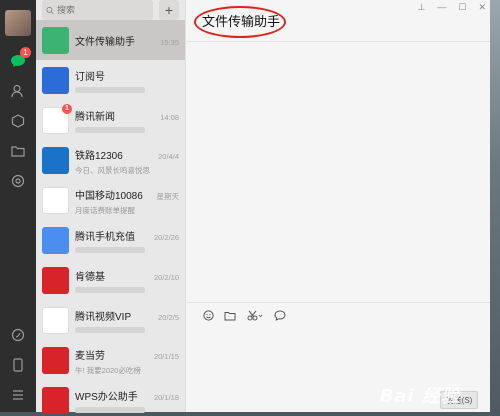 This screenshot has width=500, height=416. I want to click on collections-nav-icon, so click(18, 121).